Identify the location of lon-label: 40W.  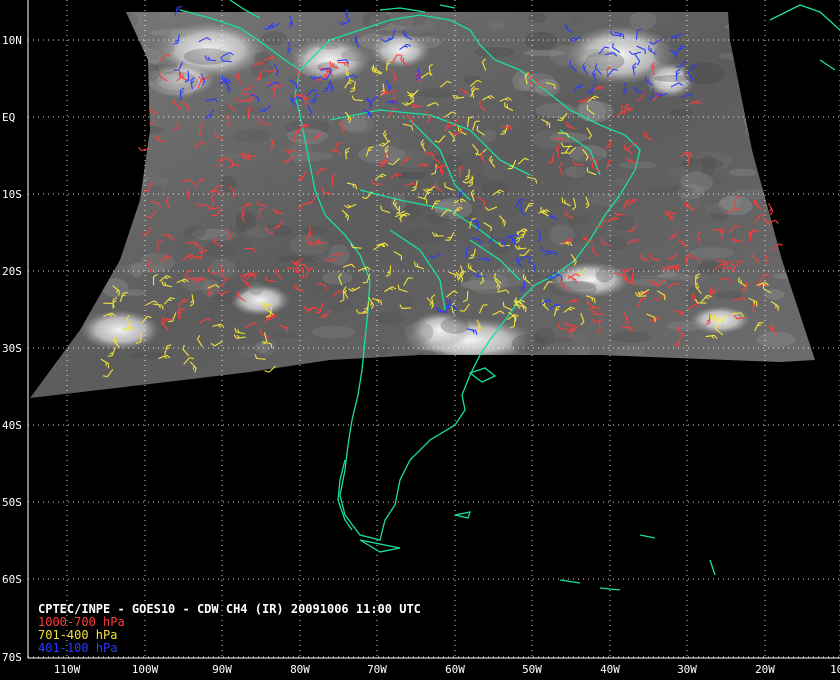
(610, 669).